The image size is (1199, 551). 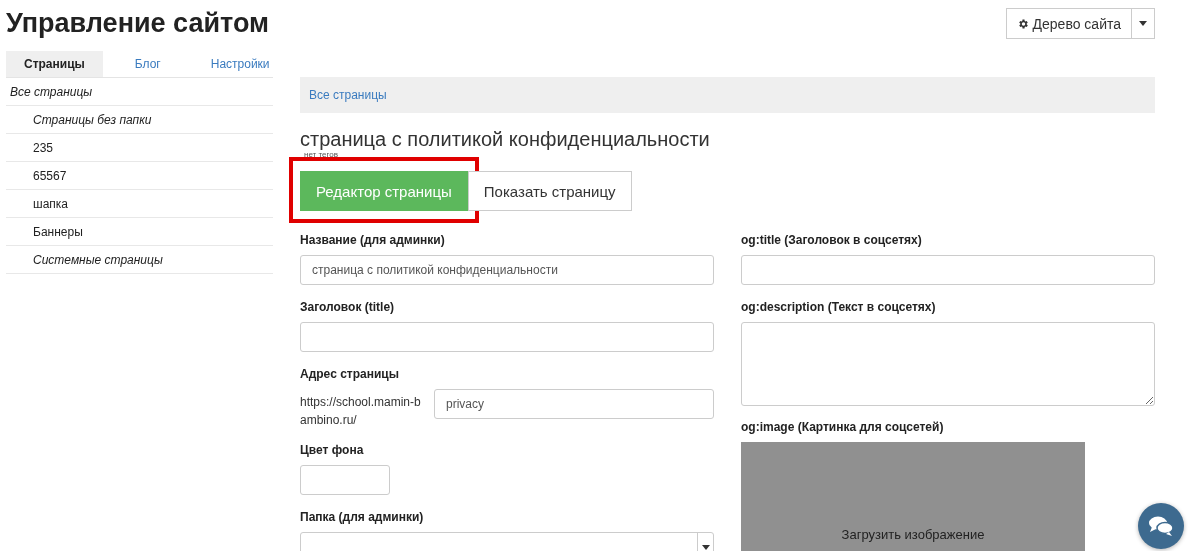 I want to click on field-label: Адрес страницы, so click(x=350, y=374).